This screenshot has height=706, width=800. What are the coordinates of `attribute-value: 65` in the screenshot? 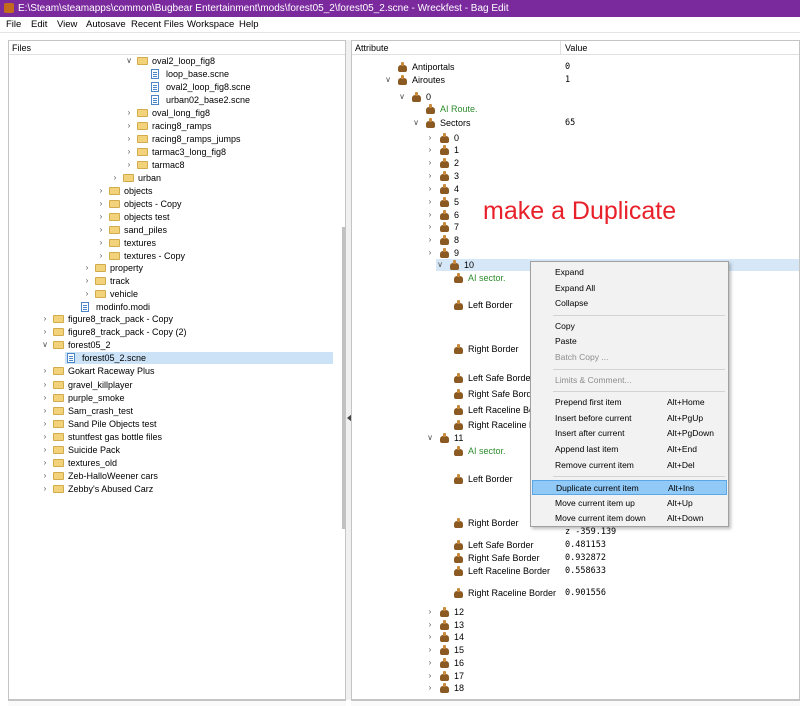 It's located at (570, 123).